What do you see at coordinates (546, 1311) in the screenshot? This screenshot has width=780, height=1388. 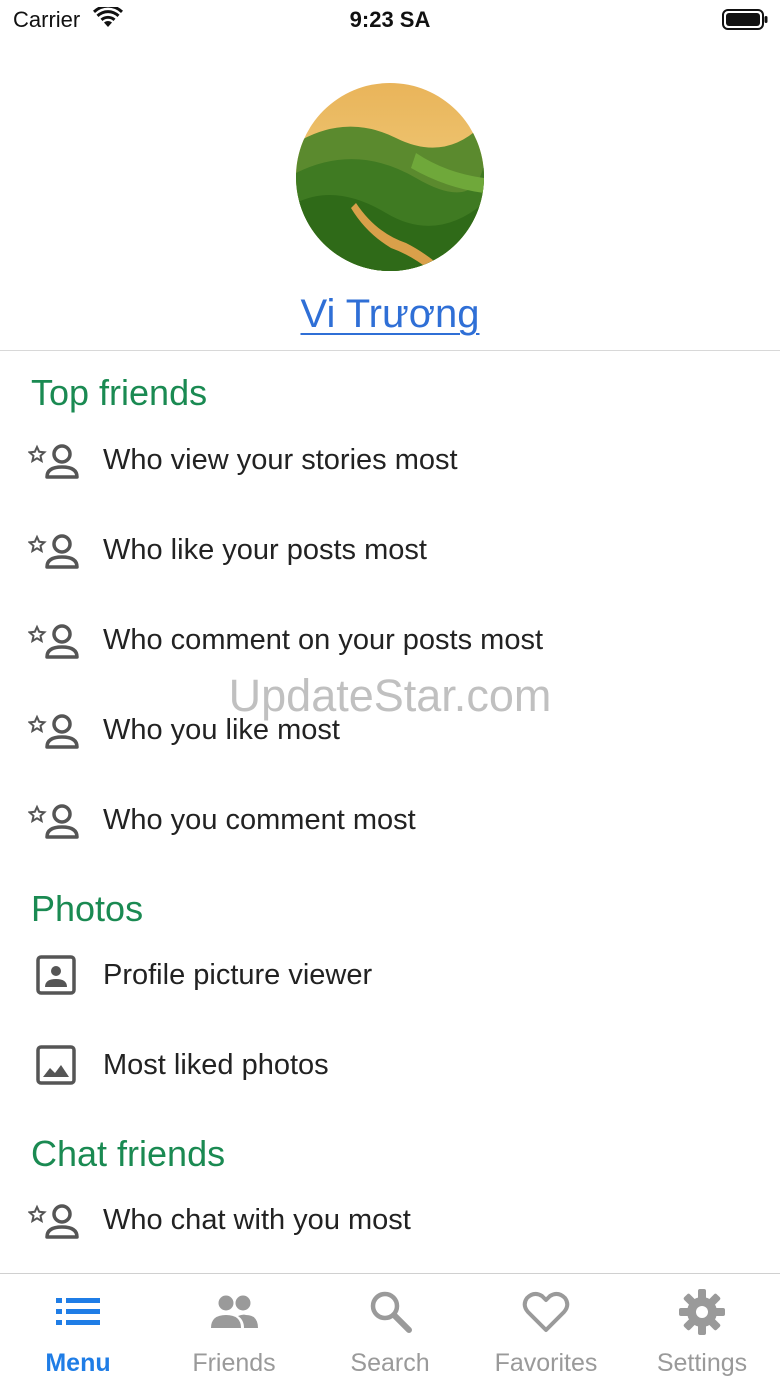 I see `heart-icon` at bounding box center [546, 1311].